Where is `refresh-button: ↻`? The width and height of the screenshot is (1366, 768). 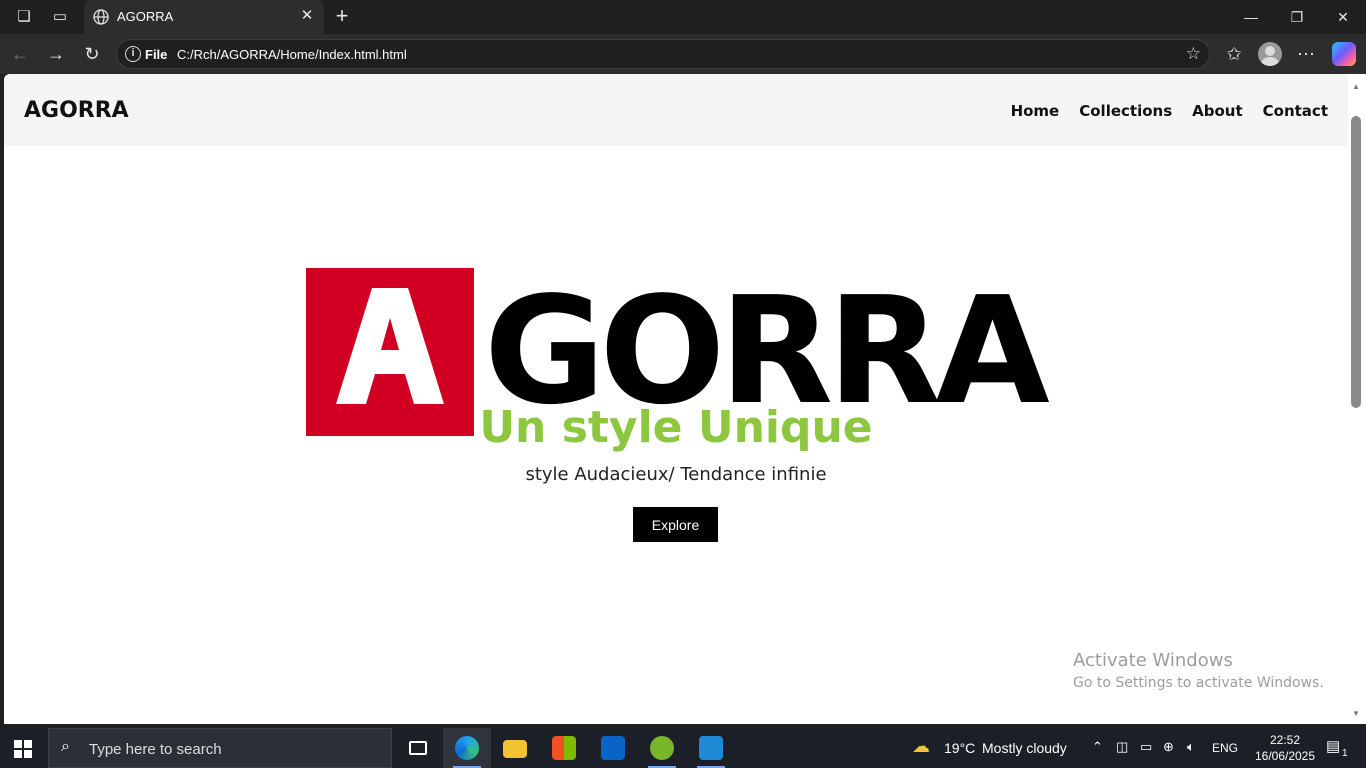 refresh-button: ↻ is located at coordinates (92, 54).